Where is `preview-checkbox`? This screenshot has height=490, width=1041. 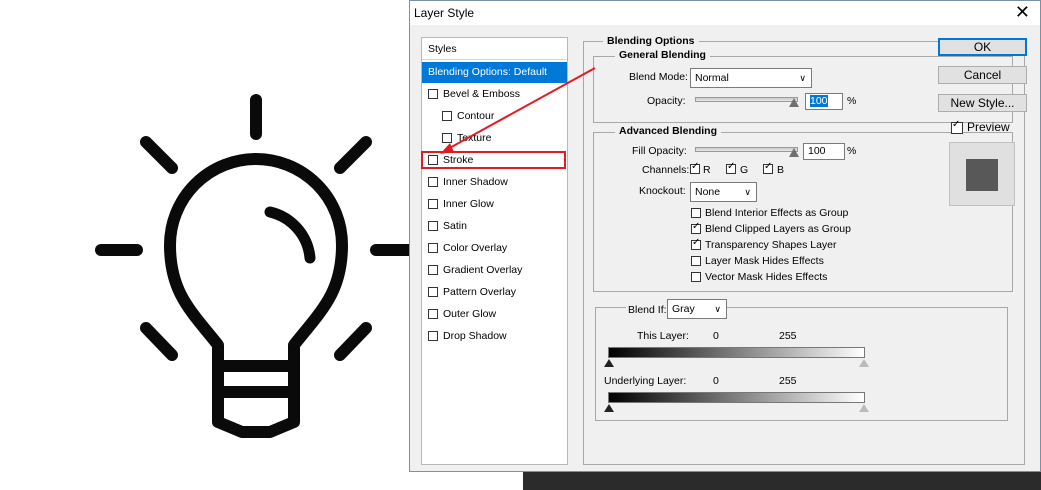 preview-checkbox is located at coordinates (957, 126).